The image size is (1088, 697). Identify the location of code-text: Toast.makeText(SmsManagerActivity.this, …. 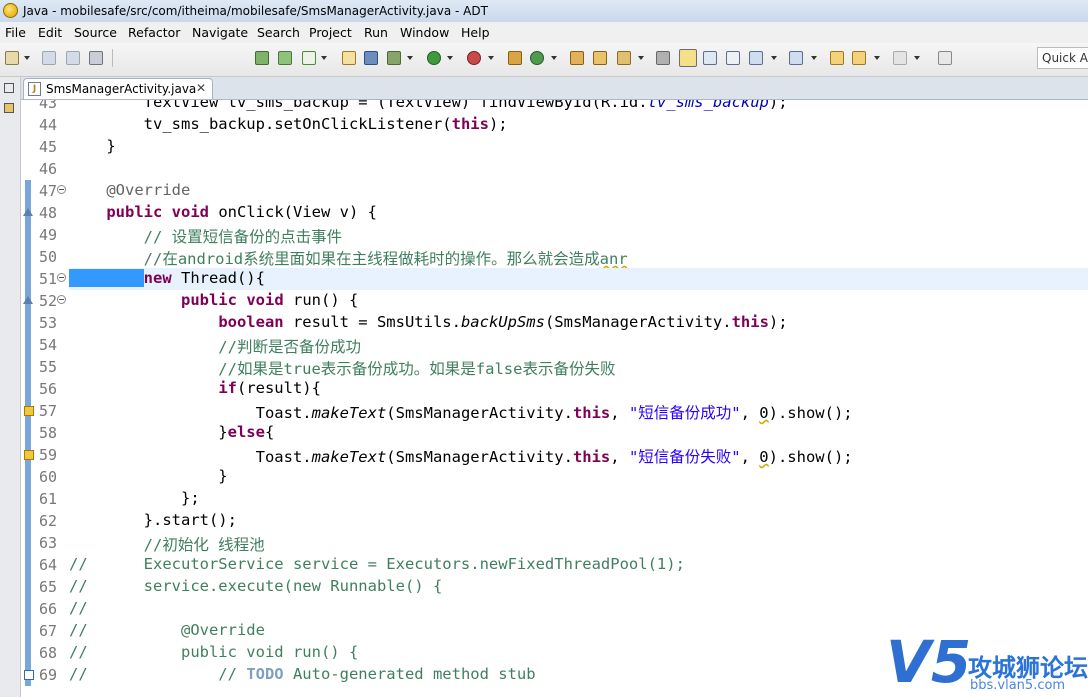
(461, 413).